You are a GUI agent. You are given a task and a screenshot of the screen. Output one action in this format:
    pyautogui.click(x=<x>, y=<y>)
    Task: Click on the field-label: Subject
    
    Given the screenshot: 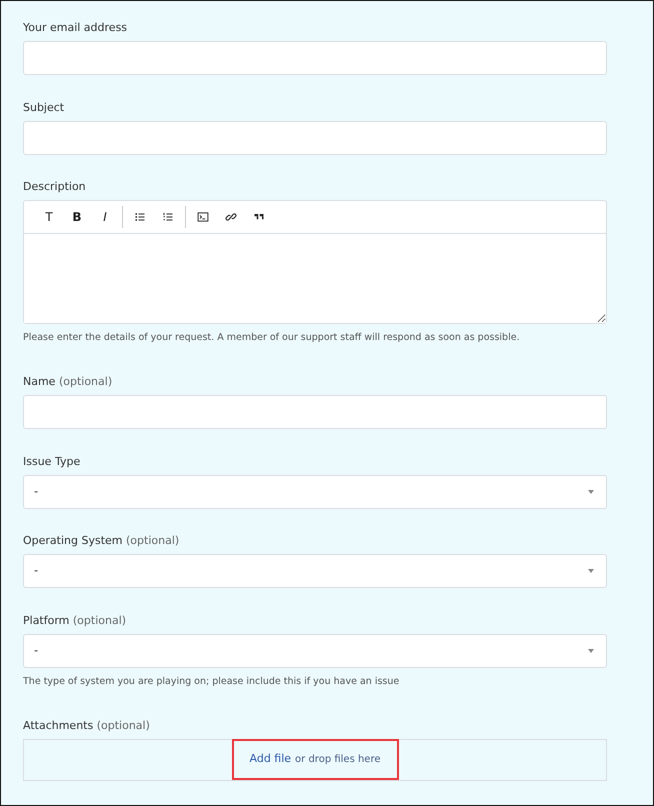 What is the action you would take?
    pyautogui.click(x=44, y=107)
    